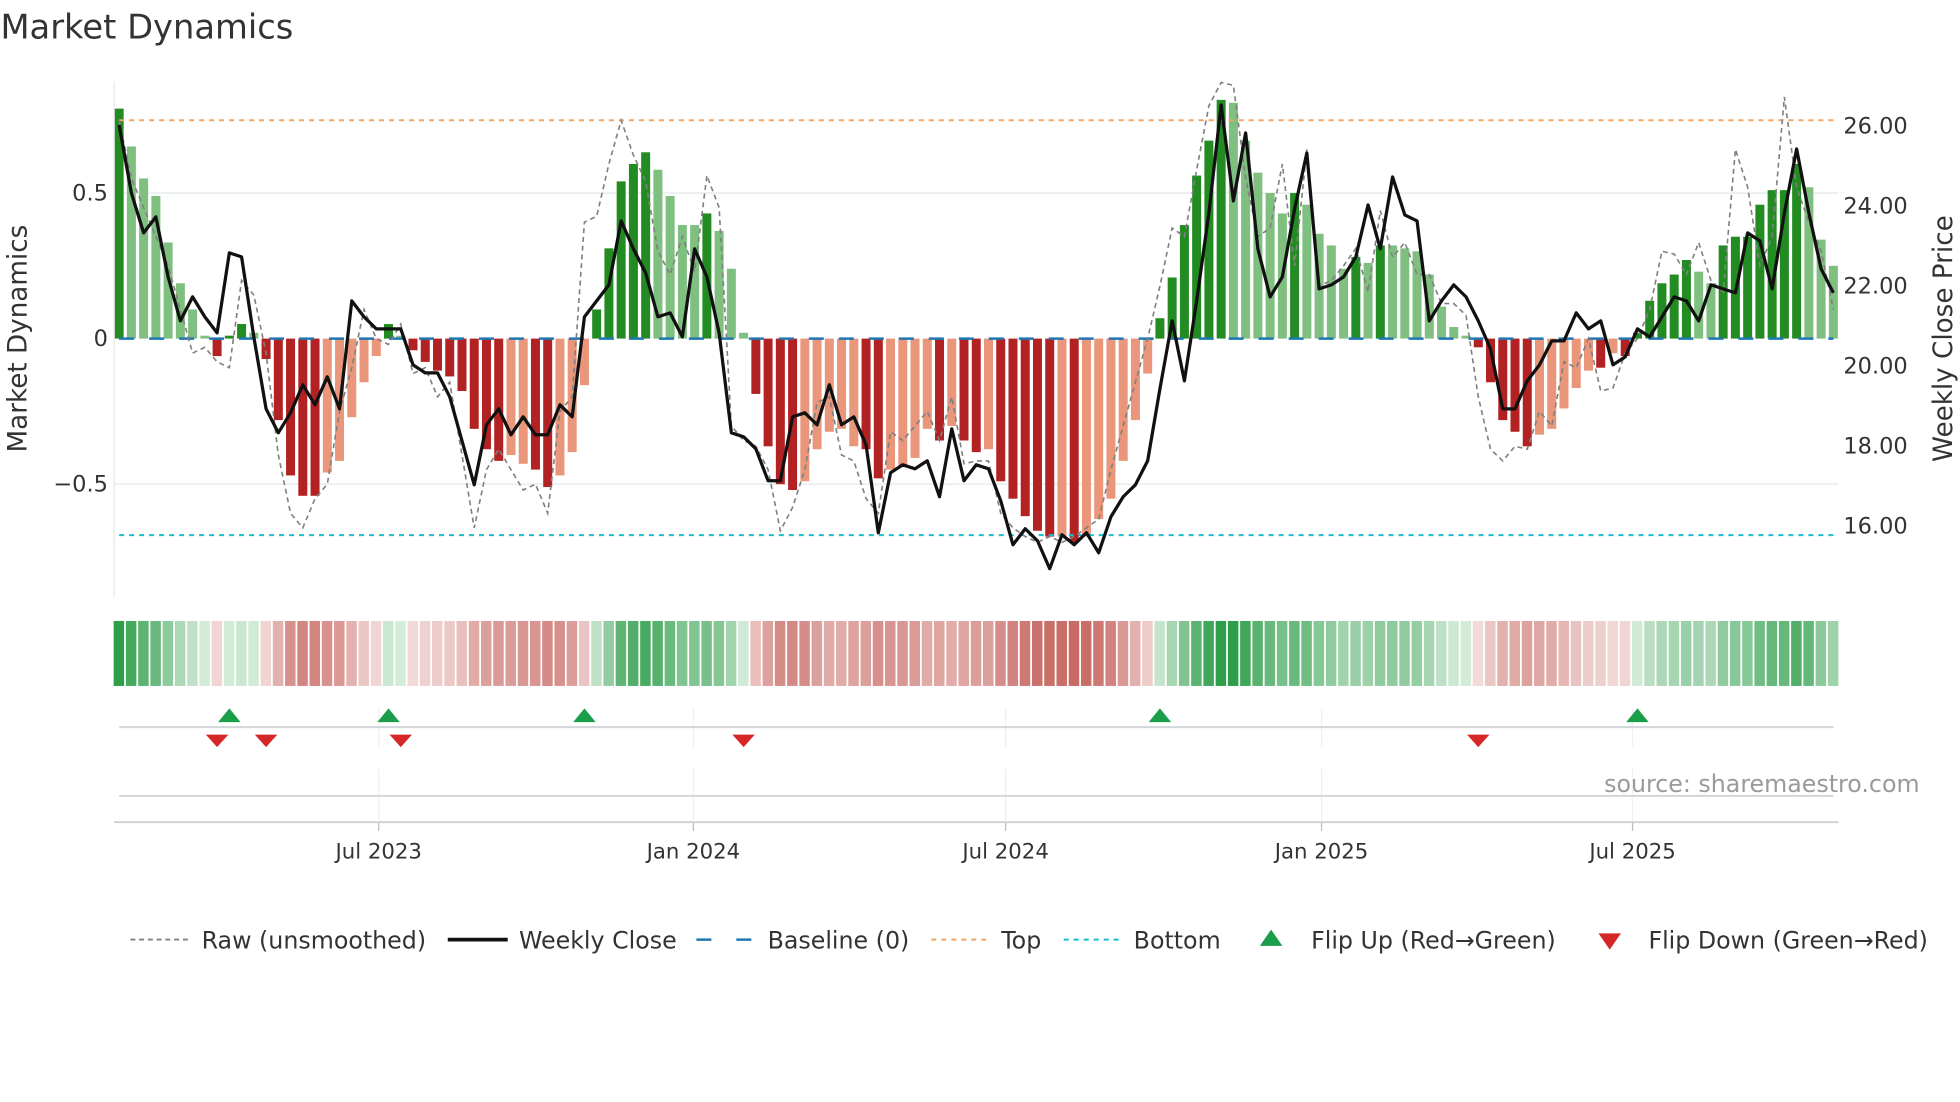  I want to click on y-tick-label: 0, so click(101, 339).